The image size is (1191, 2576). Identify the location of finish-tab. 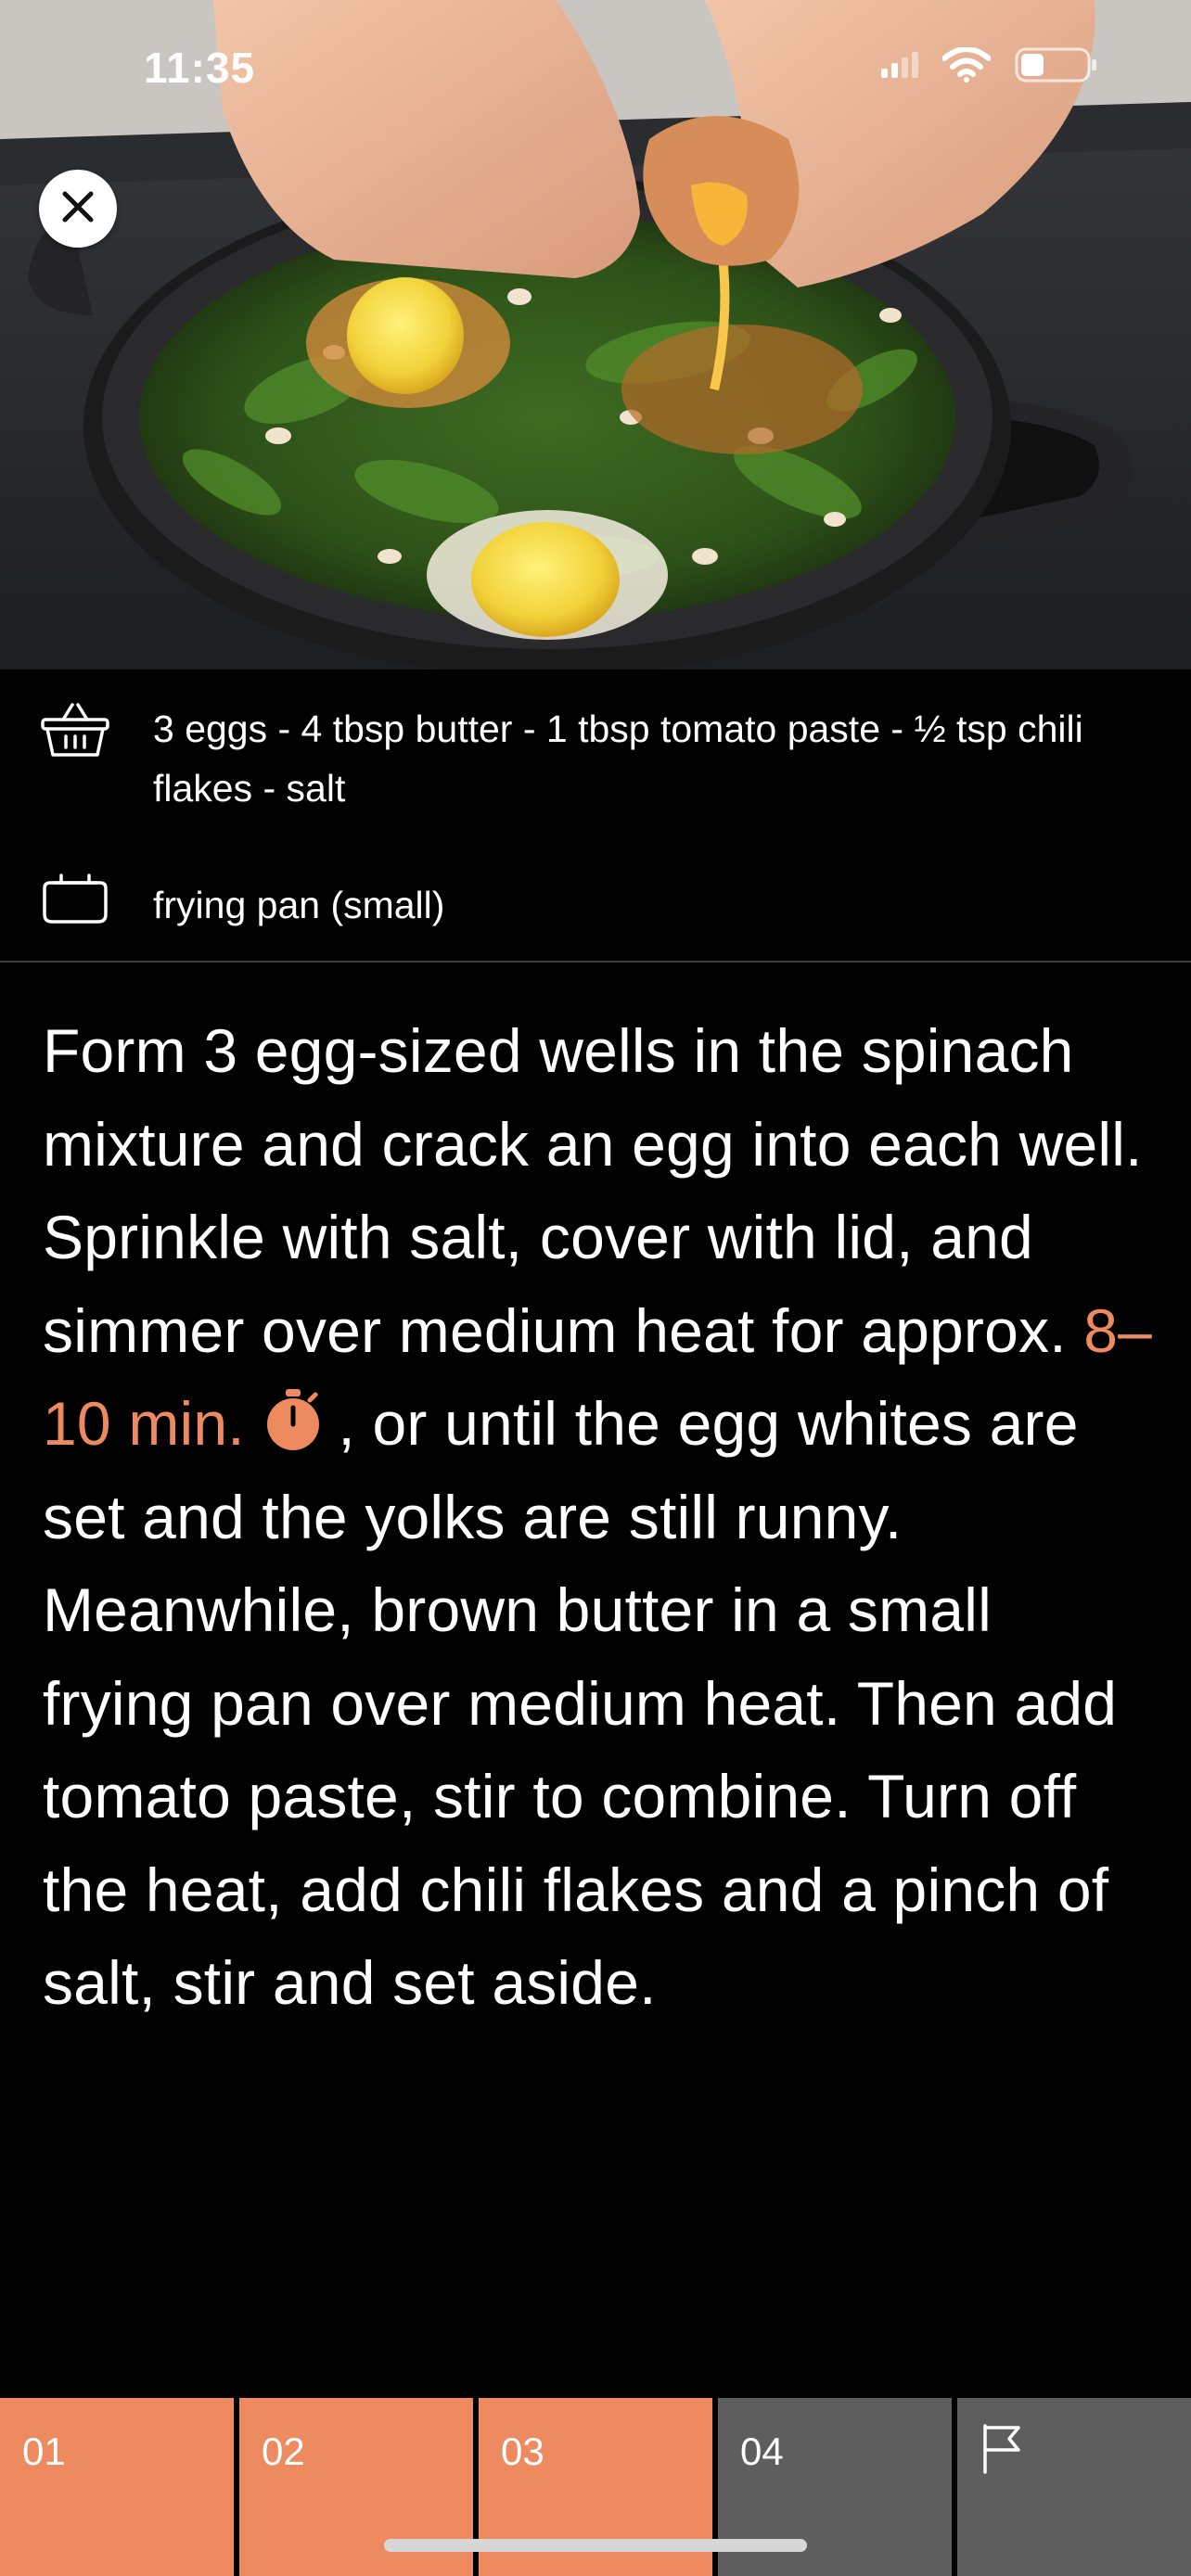
(1074, 2487).